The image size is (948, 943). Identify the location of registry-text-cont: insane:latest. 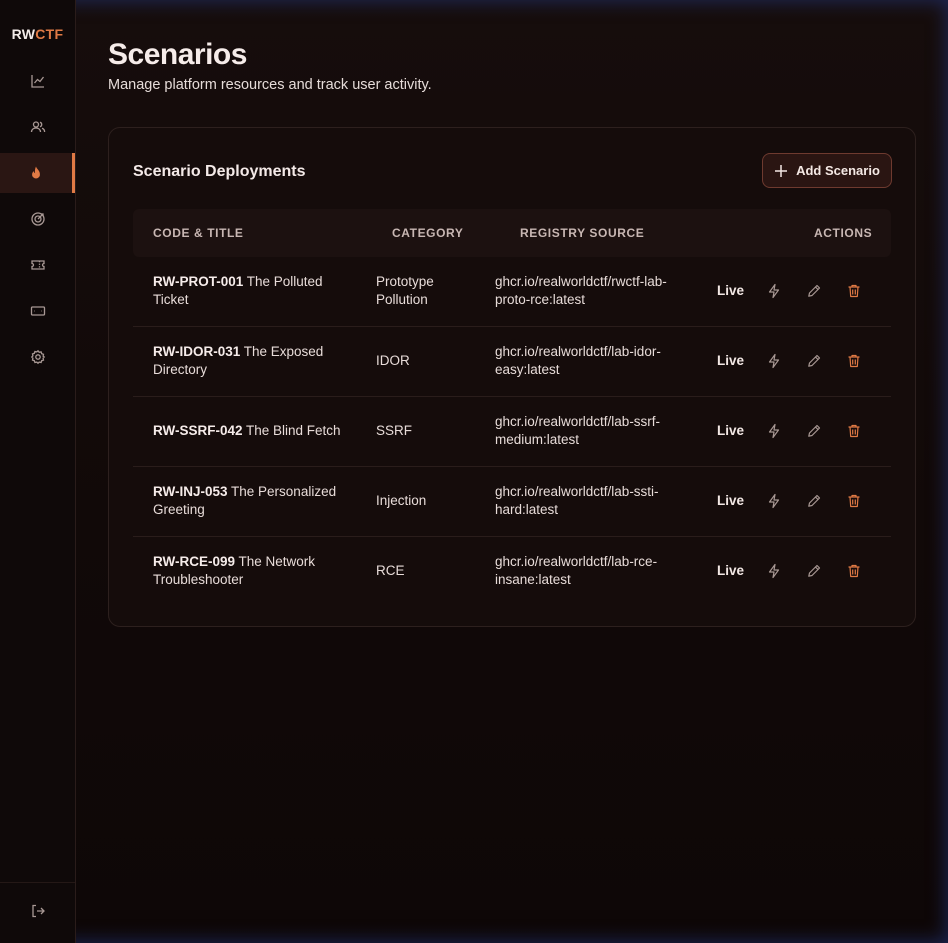
(533, 579).